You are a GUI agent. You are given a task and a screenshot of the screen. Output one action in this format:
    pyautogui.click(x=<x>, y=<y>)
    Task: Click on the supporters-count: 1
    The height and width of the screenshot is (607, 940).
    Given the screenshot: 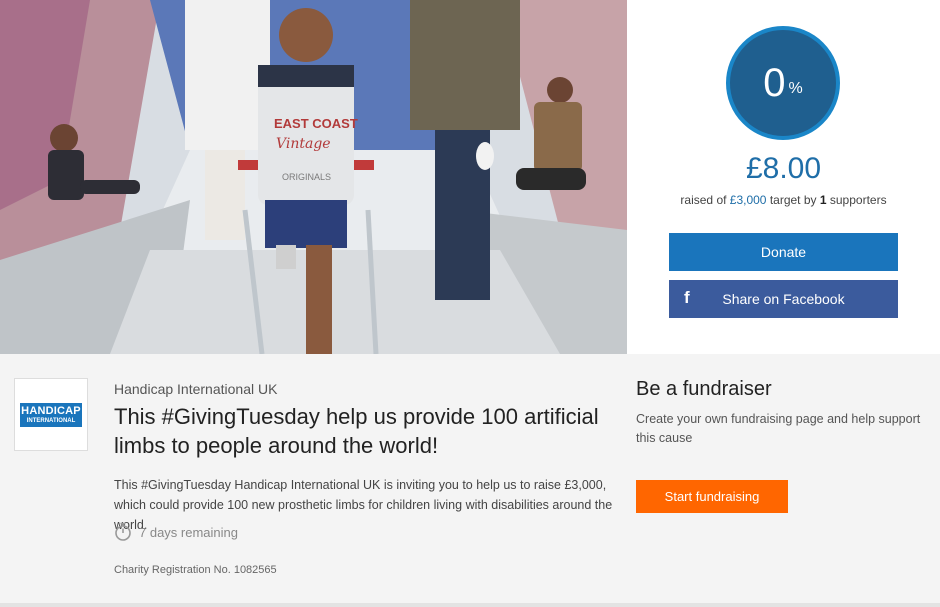 What is the action you would take?
    pyautogui.click(x=823, y=200)
    